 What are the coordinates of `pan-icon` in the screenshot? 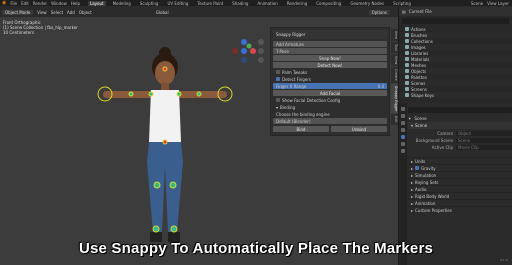 It's located at (261, 51).